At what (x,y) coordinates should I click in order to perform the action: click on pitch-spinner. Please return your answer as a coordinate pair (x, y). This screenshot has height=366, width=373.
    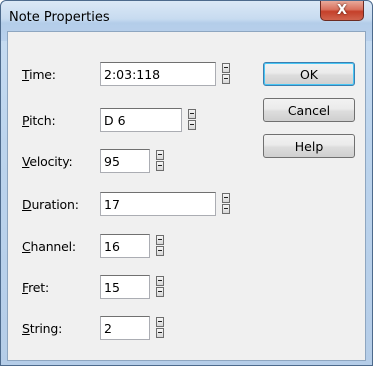
    Looking at the image, I should click on (192, 120).